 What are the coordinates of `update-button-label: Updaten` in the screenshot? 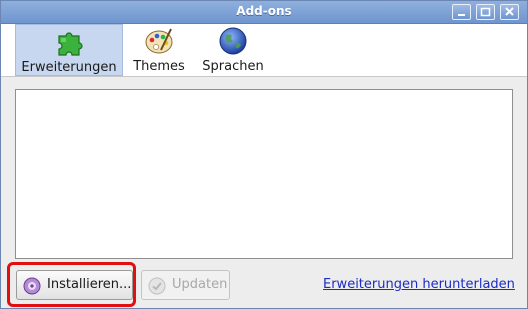 It's located at (200, 284).